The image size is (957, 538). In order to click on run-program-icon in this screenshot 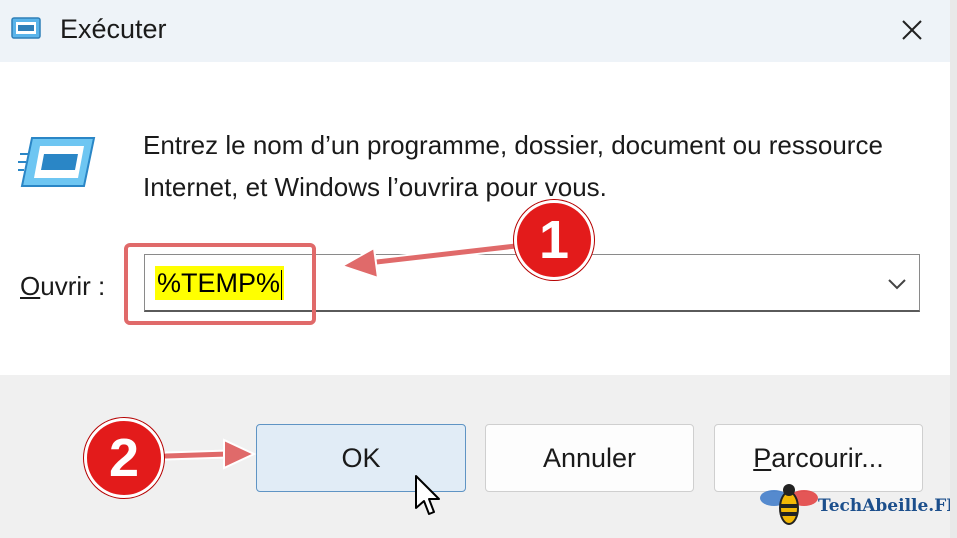, I will do `click(57, 162)`.